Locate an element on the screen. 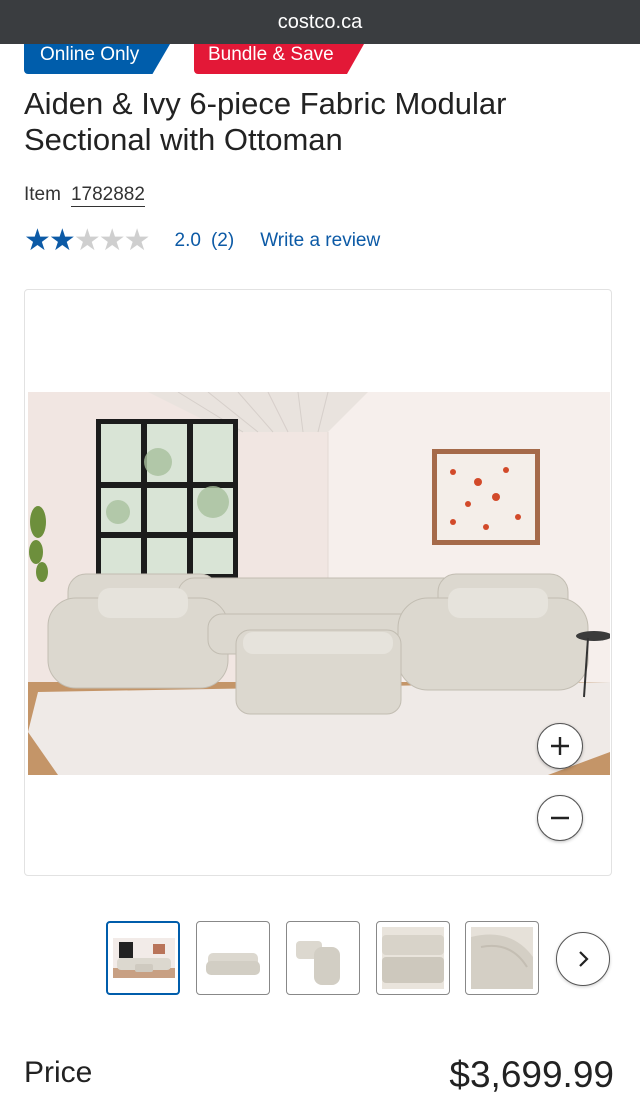  zoom-in-button is located at coordinates (560, 746).